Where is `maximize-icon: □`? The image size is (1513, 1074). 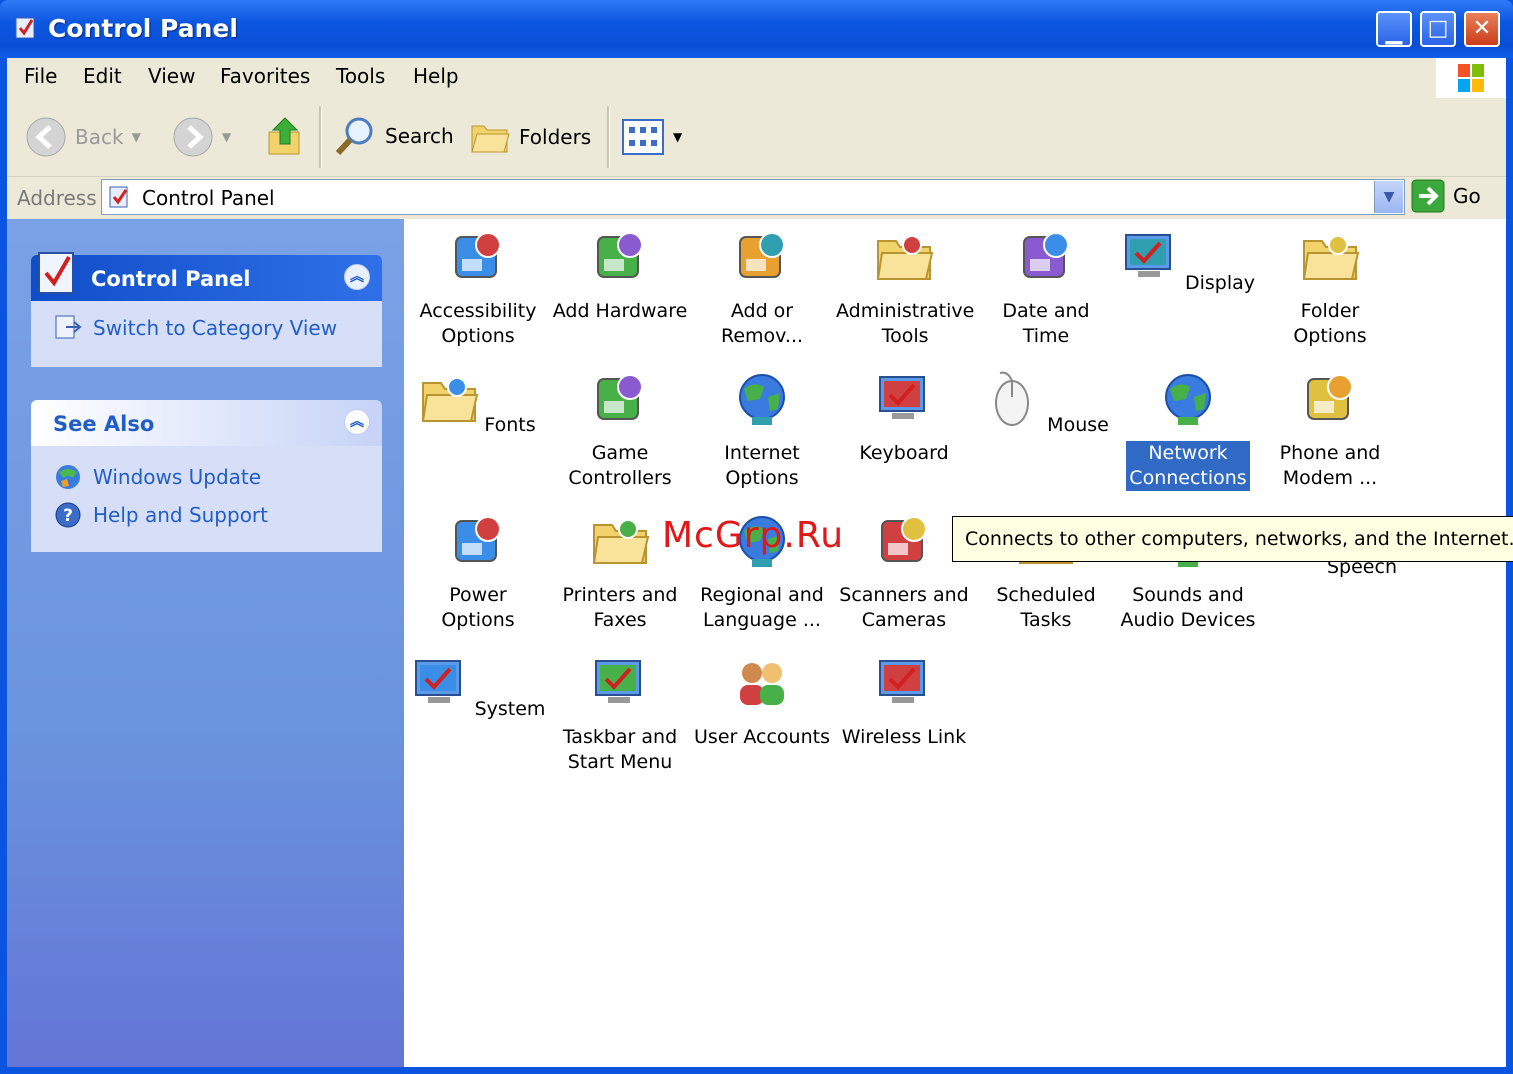 maximize-icon: □ is located at coordinates (1438, 28).